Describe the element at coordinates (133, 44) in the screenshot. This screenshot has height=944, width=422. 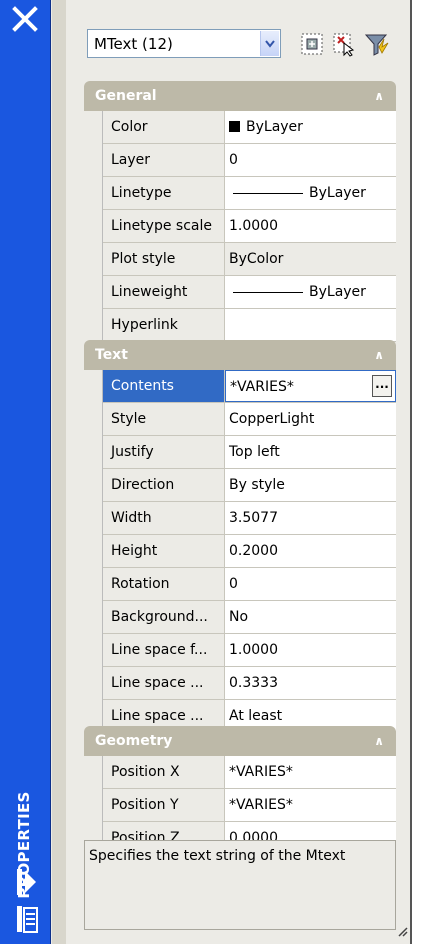
I see `object-type-value: MText (12)` at that location.